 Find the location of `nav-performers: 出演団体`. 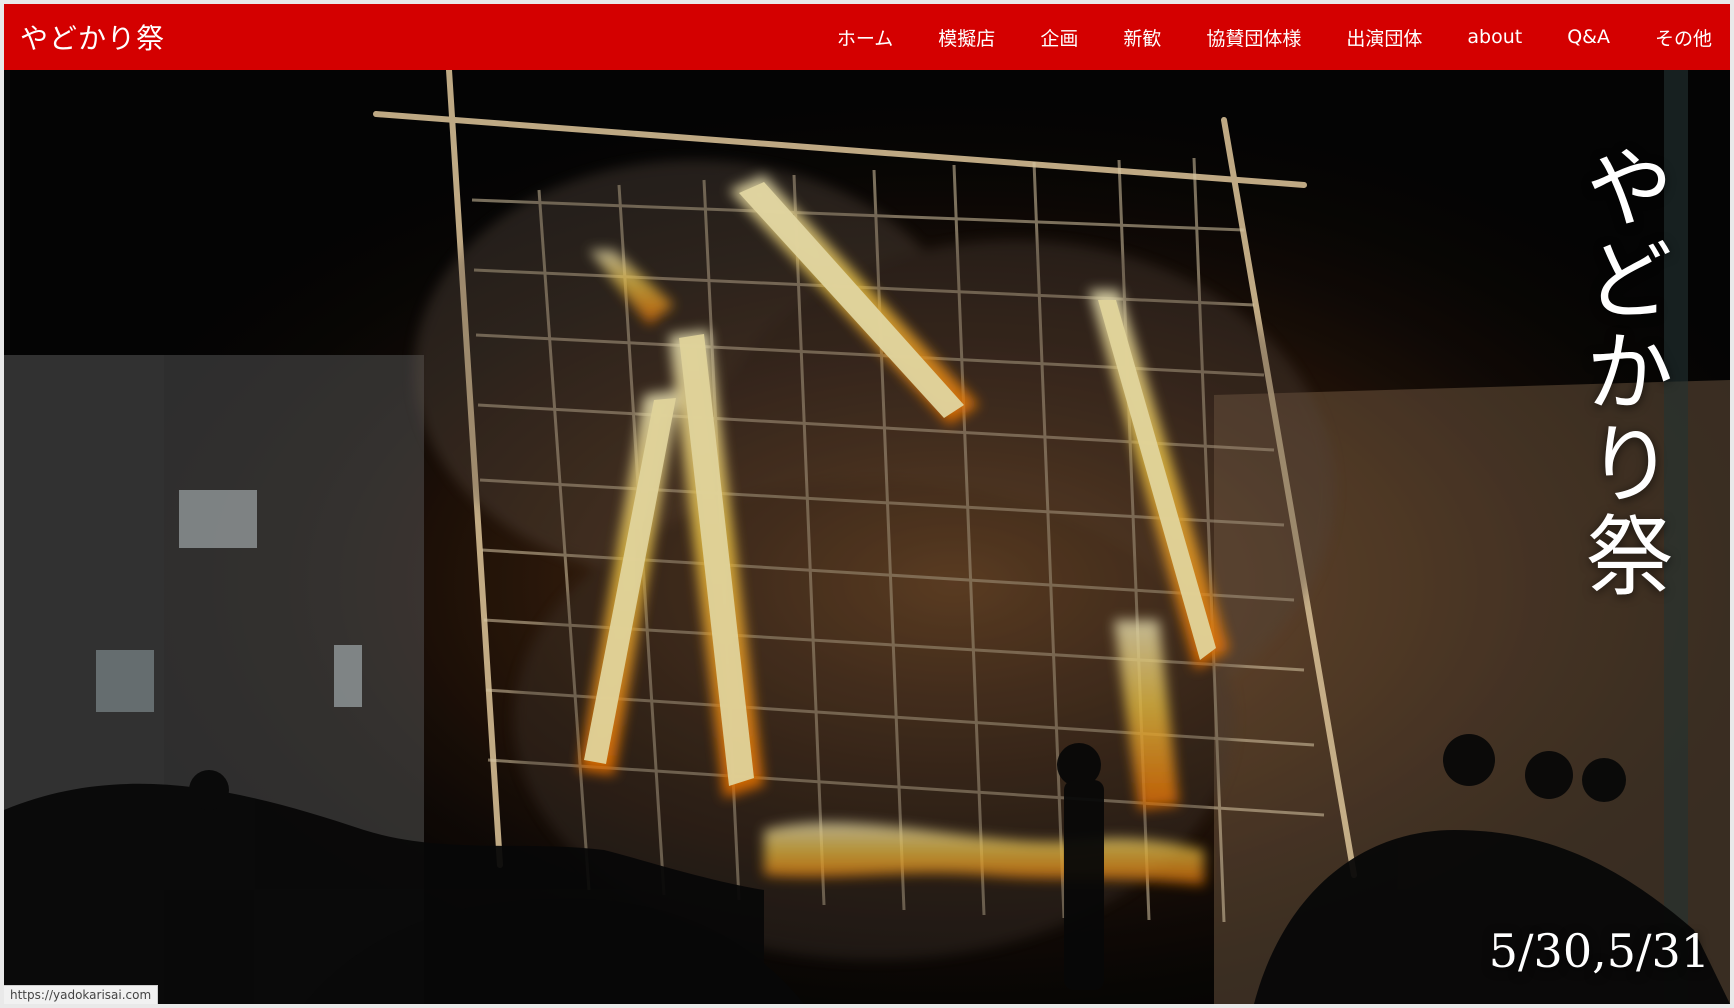

nav-performers: 出演団体 is located at coordinates (1384, 37).